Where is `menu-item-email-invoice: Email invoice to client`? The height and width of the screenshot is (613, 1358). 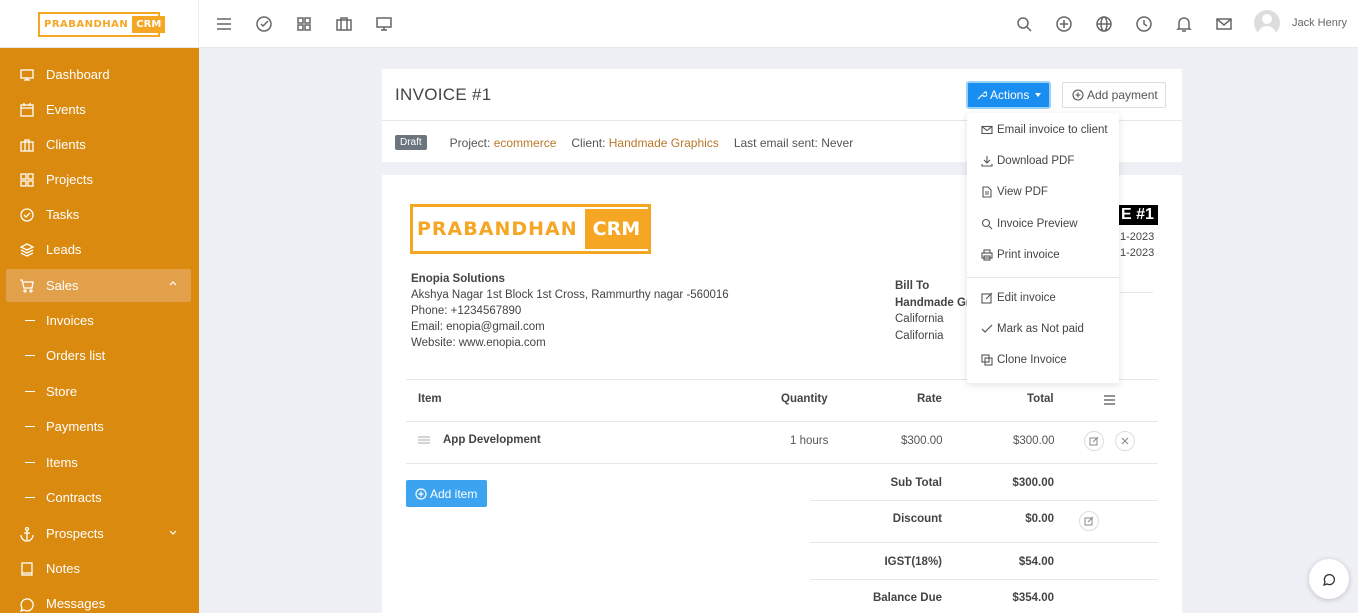 menu-item-email-invoice: Email invoice to client is located at coordinates (1044, 130).